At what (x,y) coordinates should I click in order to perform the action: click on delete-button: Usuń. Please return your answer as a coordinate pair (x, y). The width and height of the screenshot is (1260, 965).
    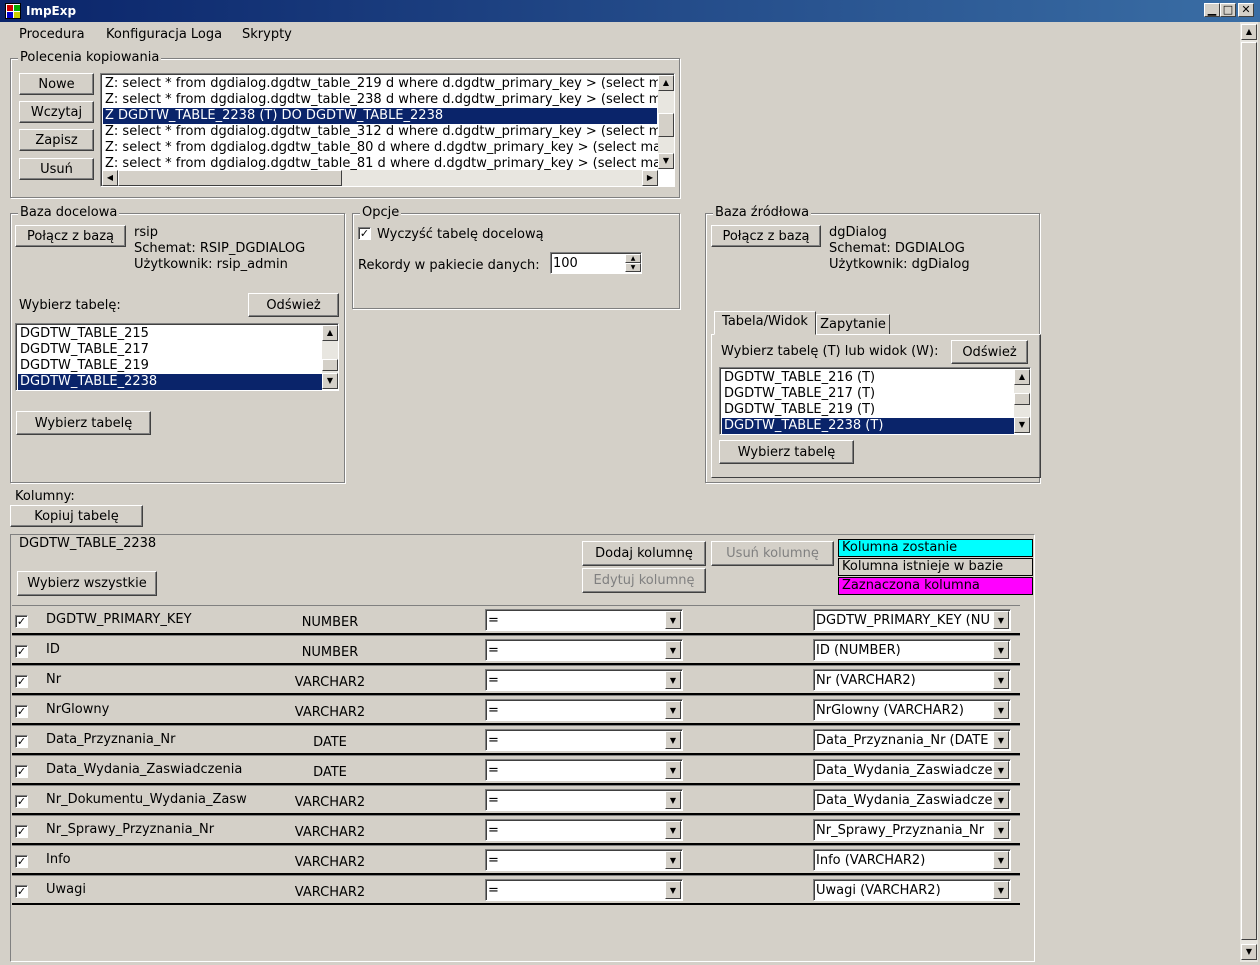
    Looking at the image, I should click on (56, 169).